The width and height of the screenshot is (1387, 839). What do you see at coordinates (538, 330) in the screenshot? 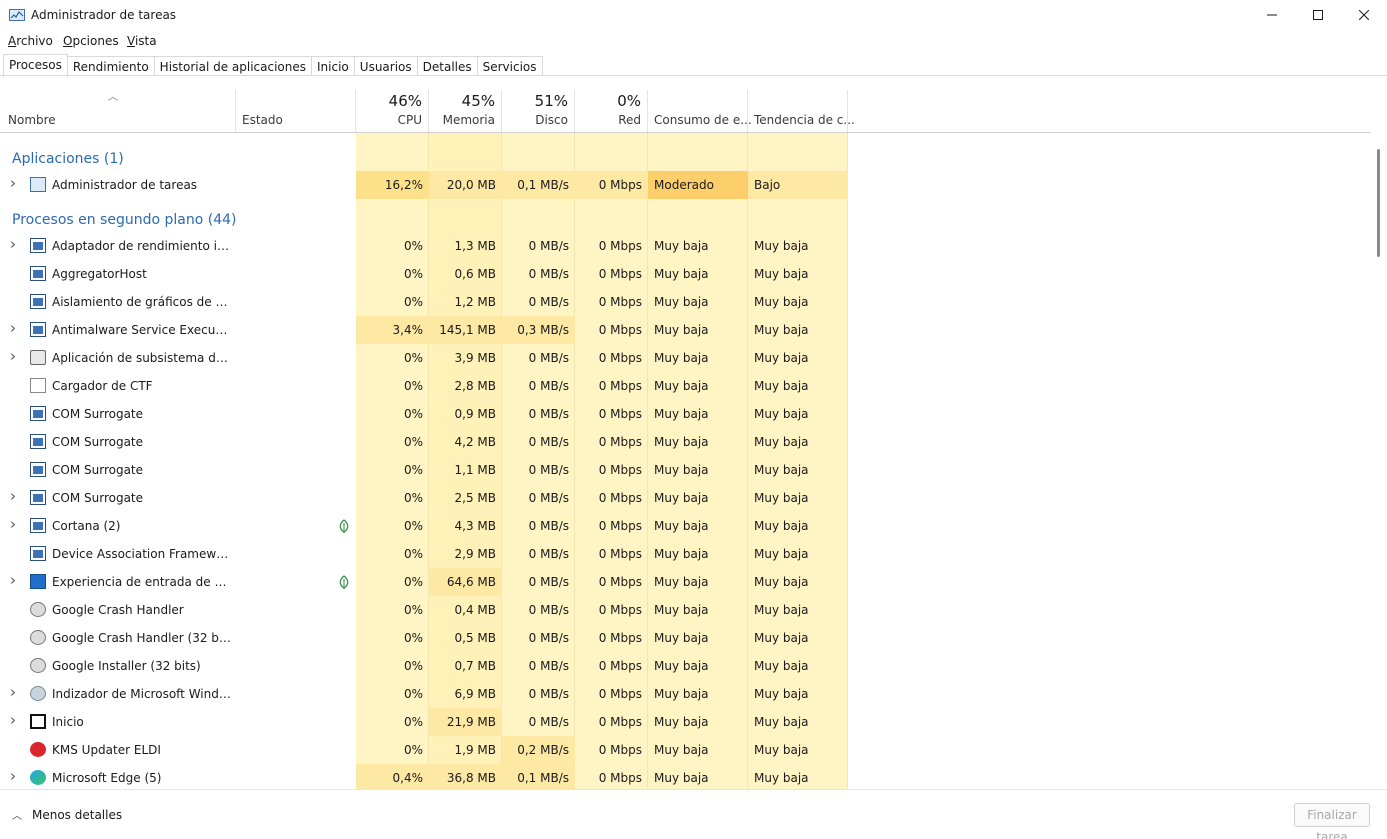
I see `cell-disk: 0,3 MB/s` at bounding box center [538, 330].